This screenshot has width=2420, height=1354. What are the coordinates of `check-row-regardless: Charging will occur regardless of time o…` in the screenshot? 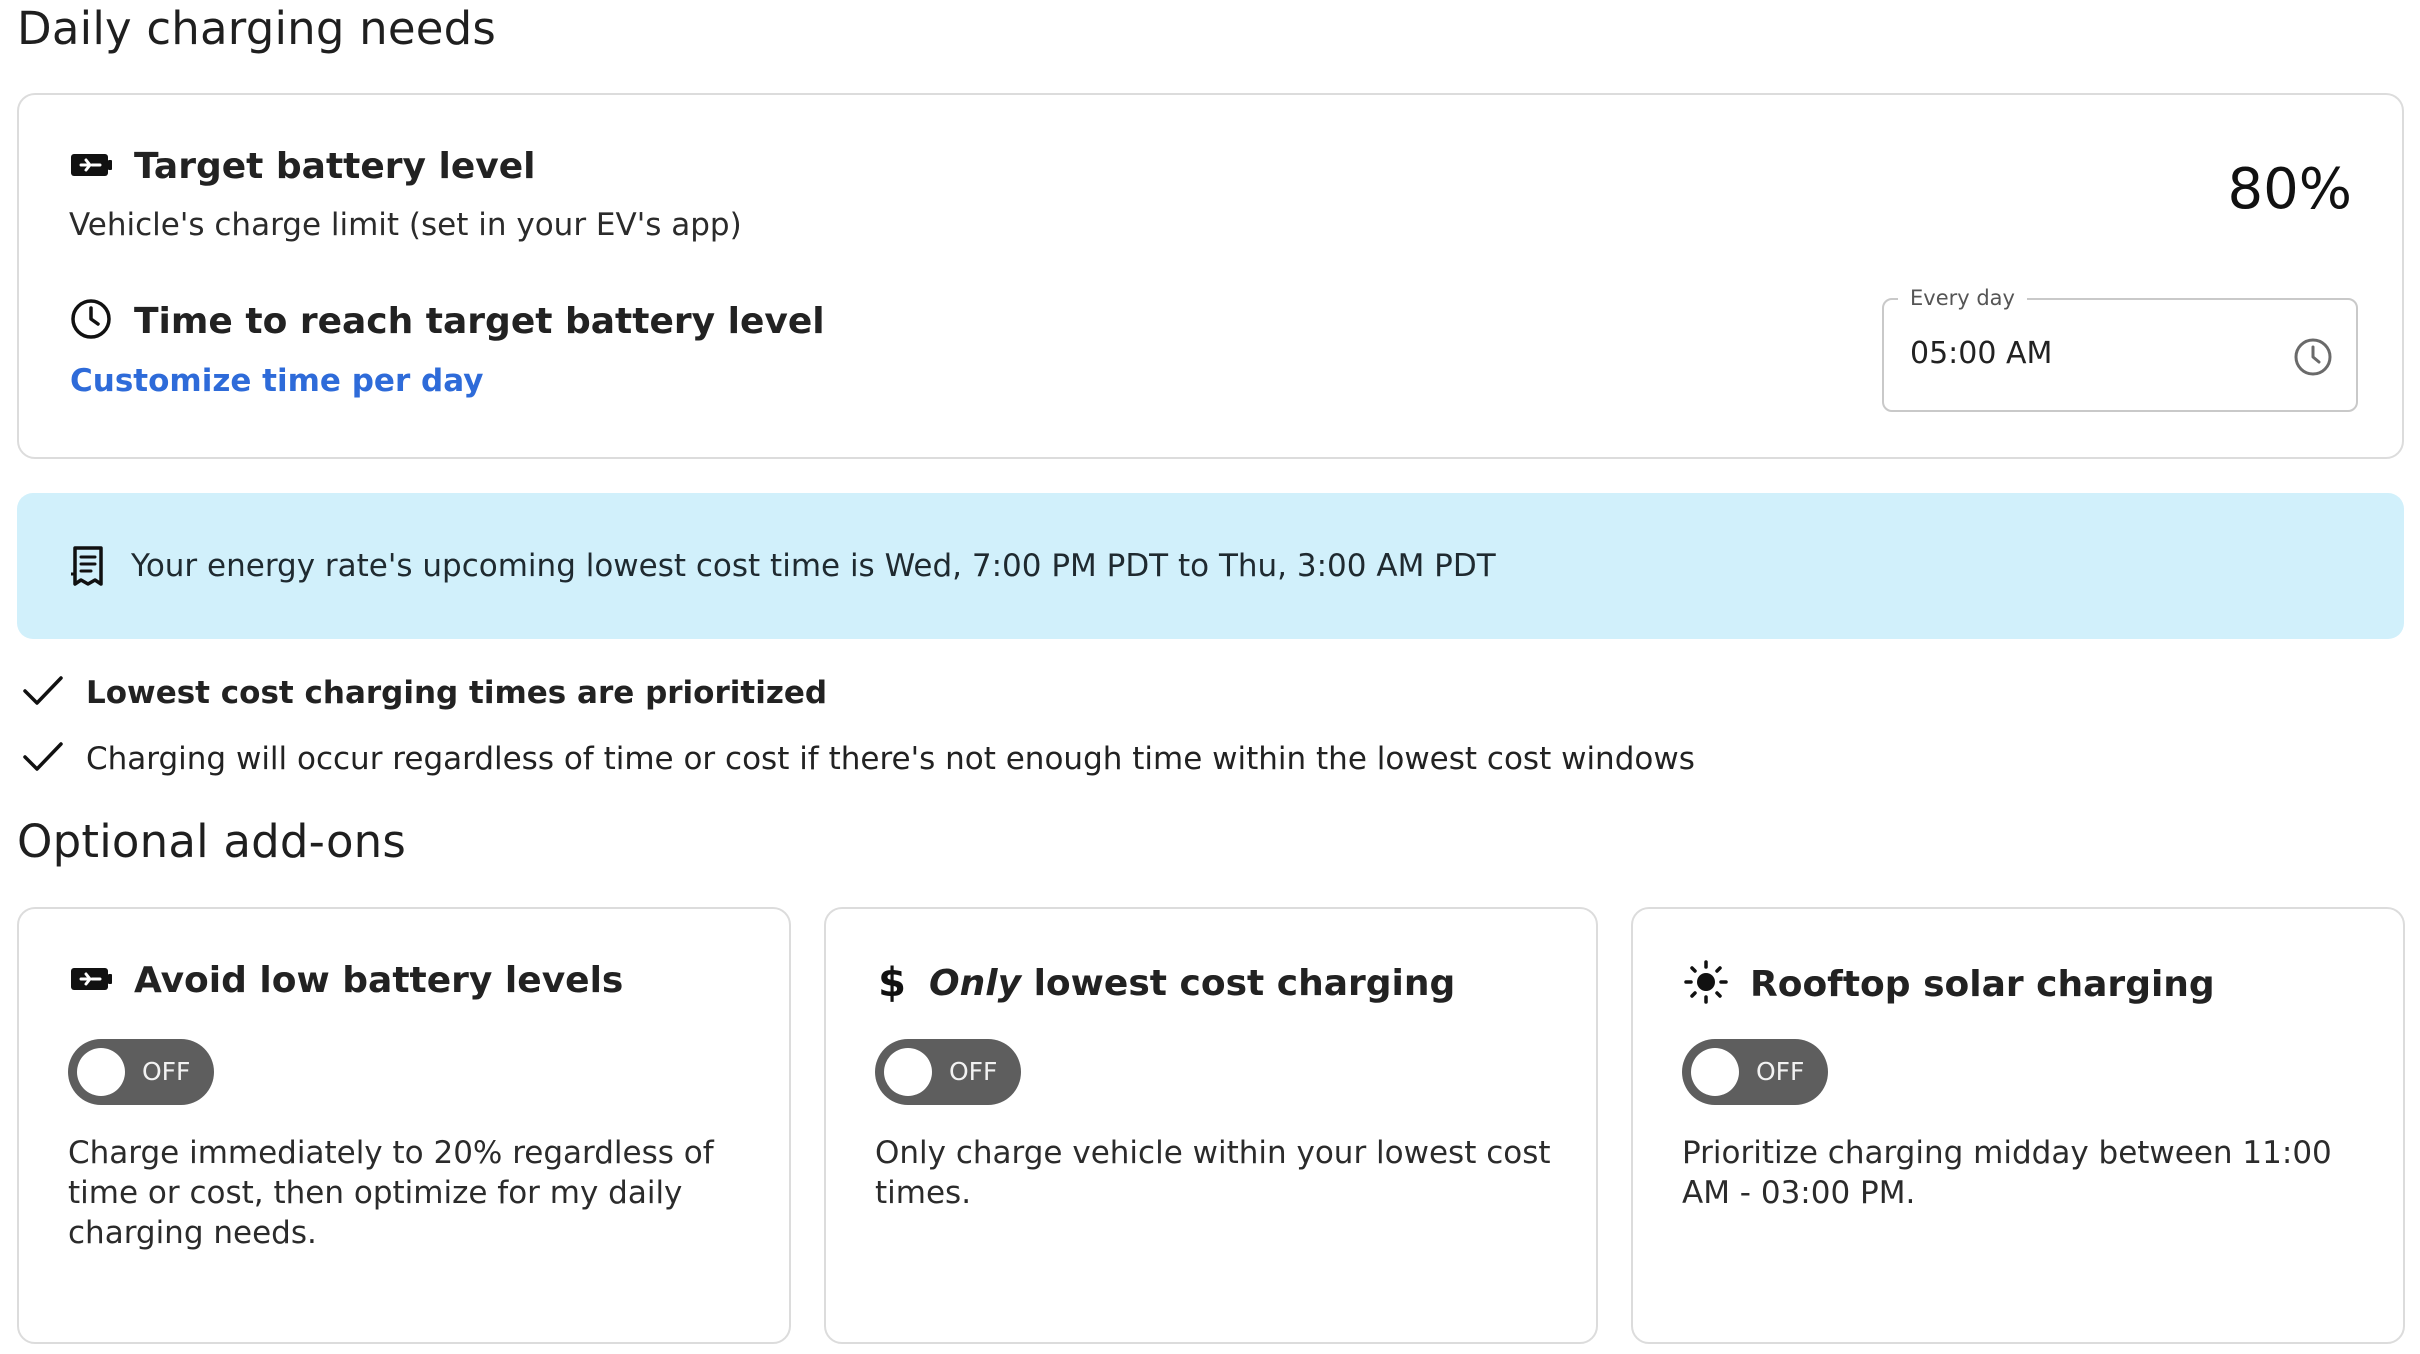 It's located at (858, 759).